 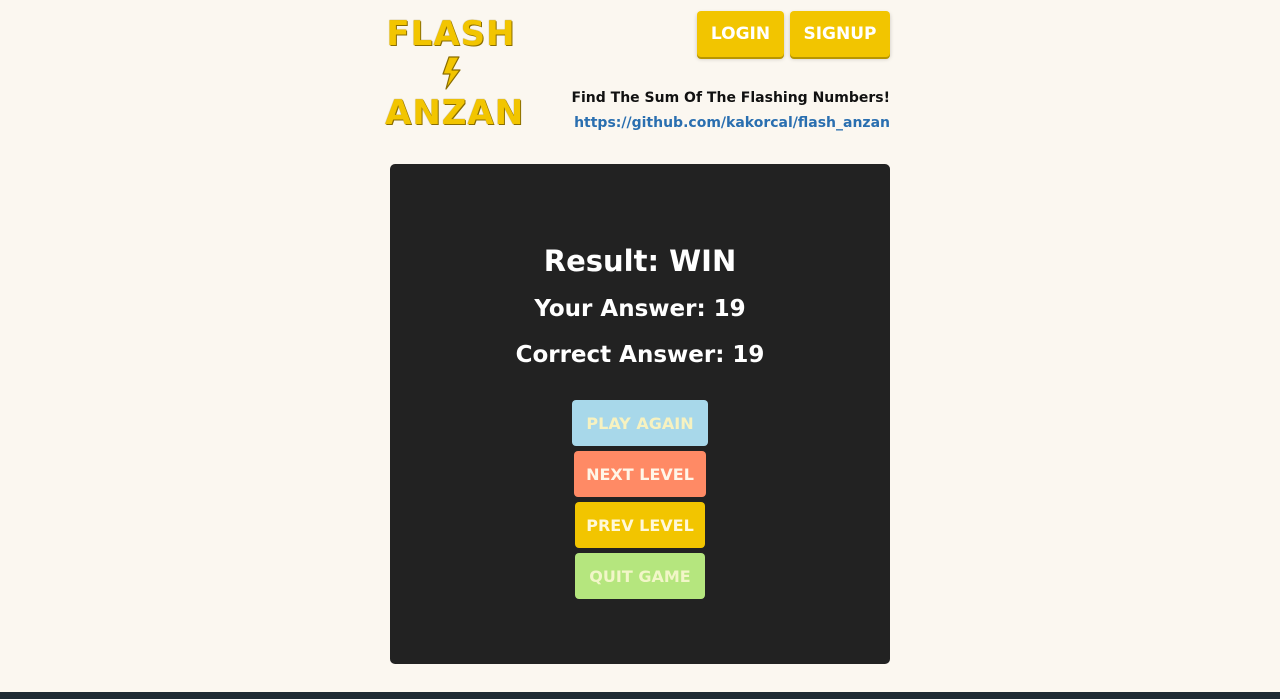 I want to click on logo-line-1: FLASH, so click(x=451, y=34).